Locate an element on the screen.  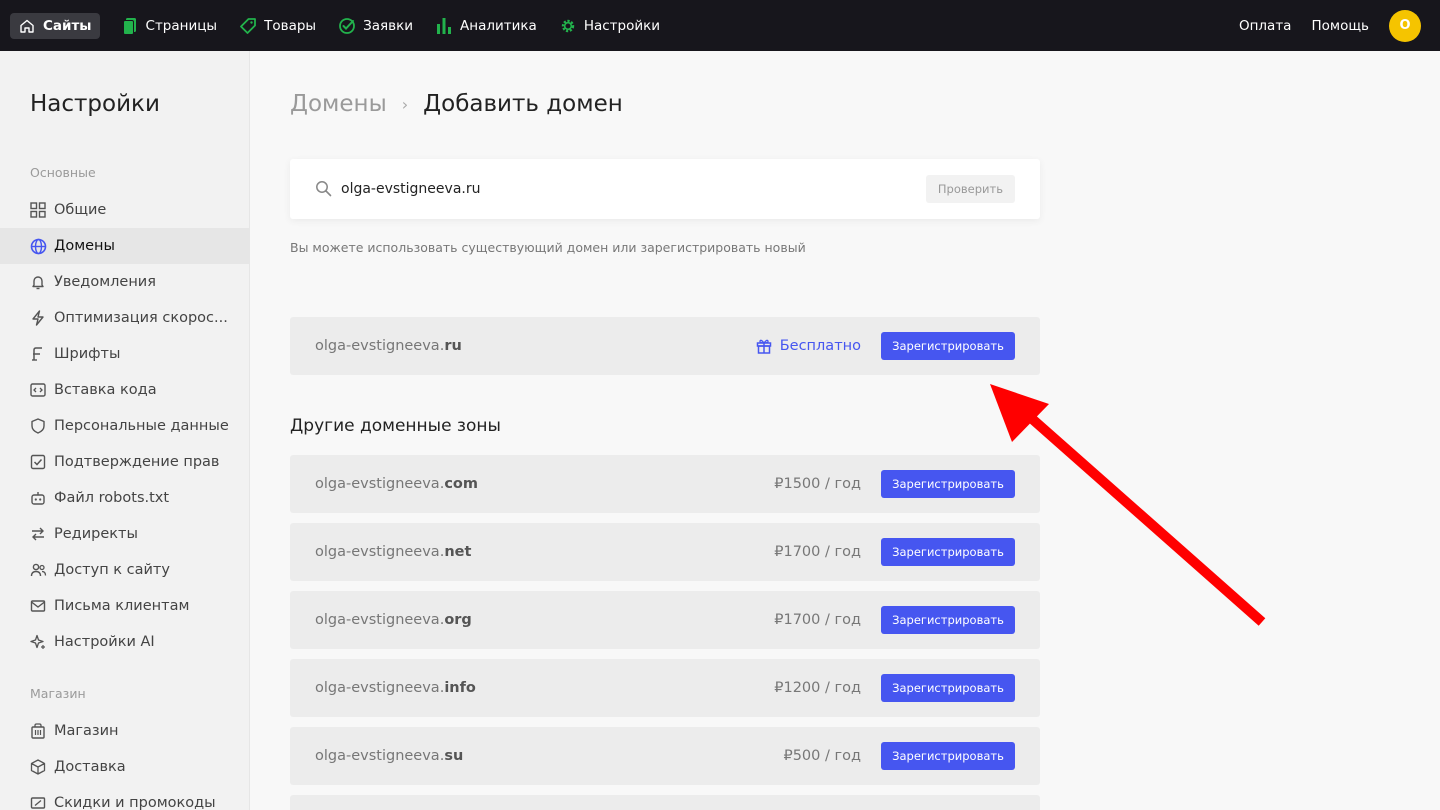
domain-price: ₽1500 / год is located at coordinates (817, 484).